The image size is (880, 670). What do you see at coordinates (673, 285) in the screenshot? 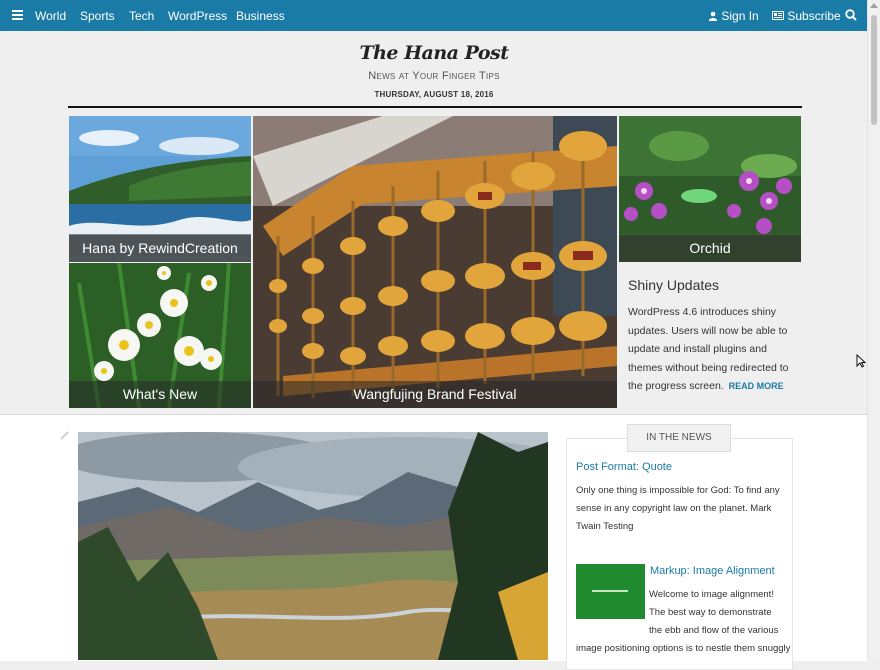
I see `shiny-updates-title: Shiny Updates` at bounding box center [673, 285].